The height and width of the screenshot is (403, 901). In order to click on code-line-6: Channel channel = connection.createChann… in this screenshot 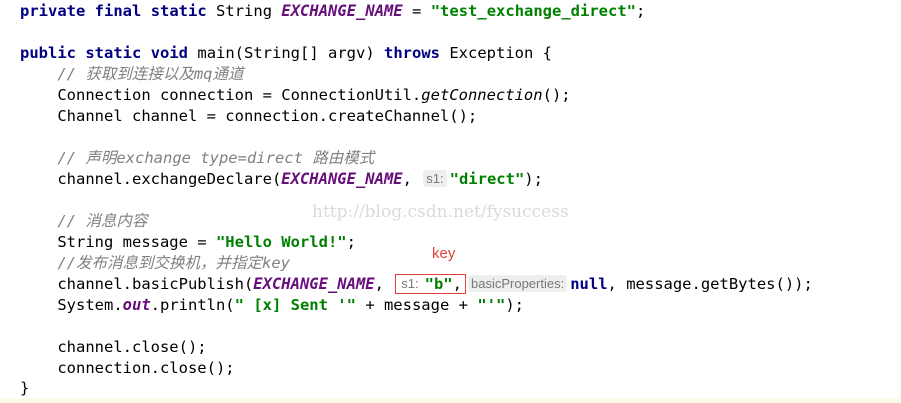, I will do `click(248, 116)`.